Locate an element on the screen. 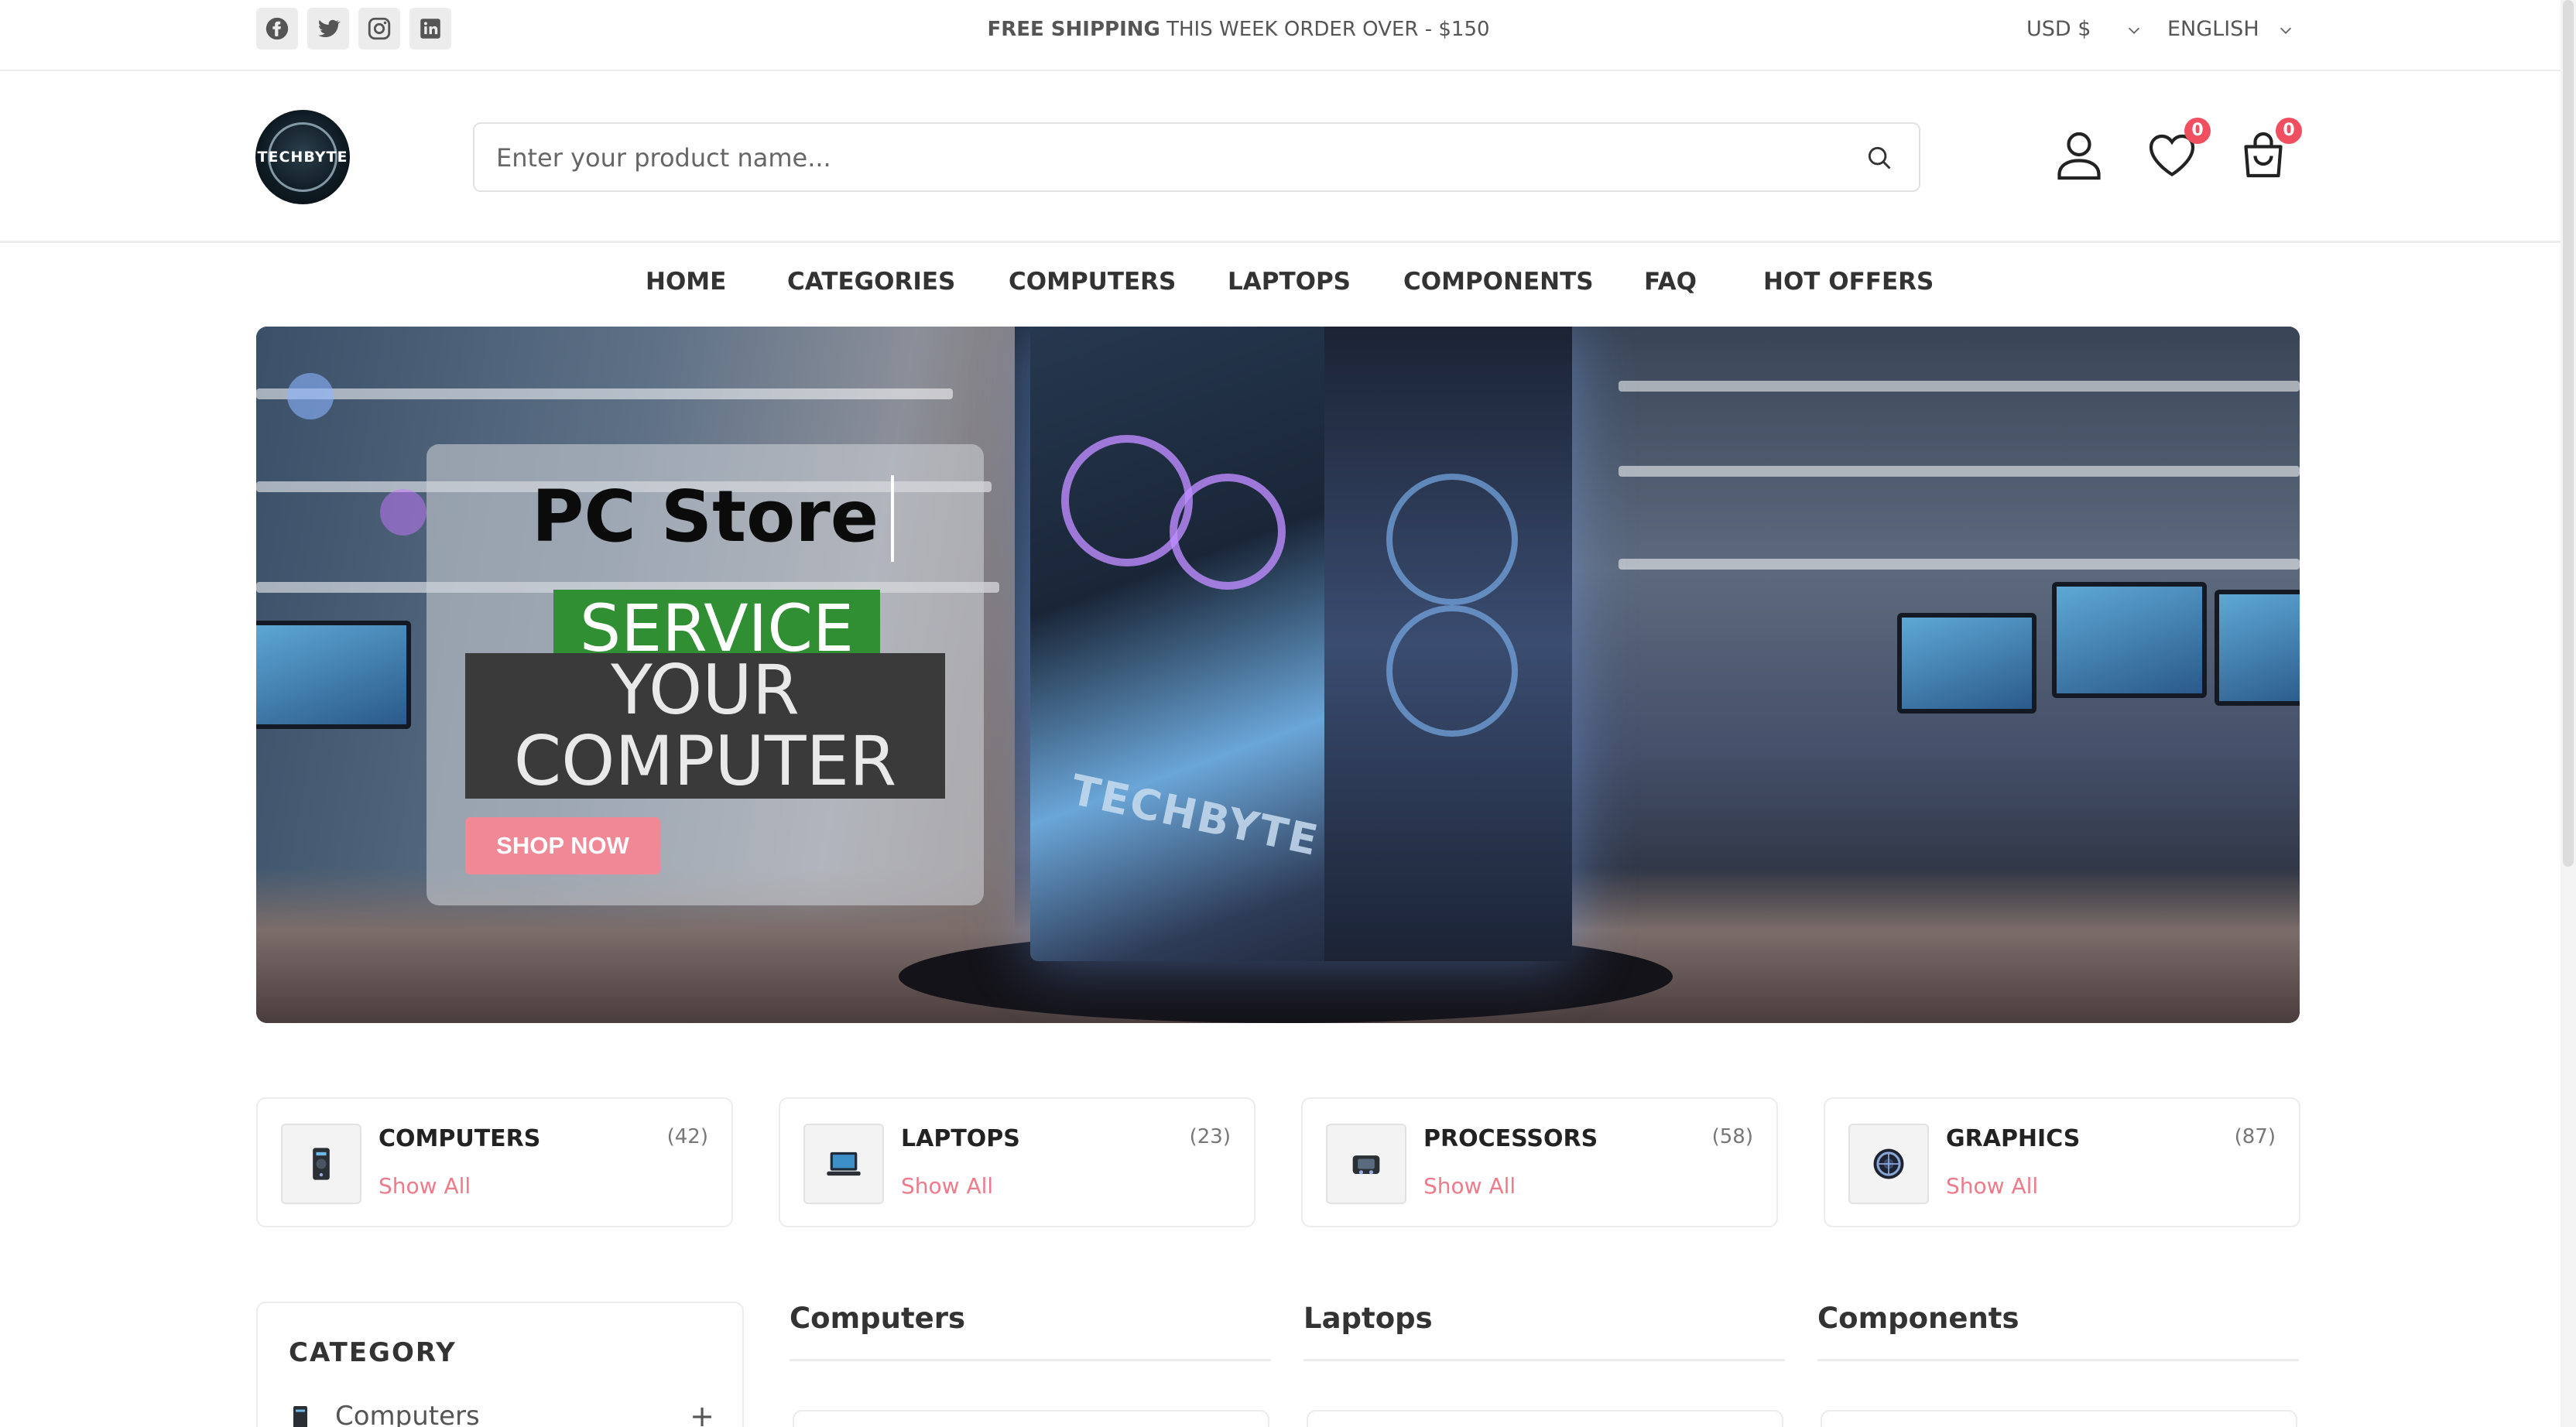  category-count: (42) is located at coordinates (687, 1136).